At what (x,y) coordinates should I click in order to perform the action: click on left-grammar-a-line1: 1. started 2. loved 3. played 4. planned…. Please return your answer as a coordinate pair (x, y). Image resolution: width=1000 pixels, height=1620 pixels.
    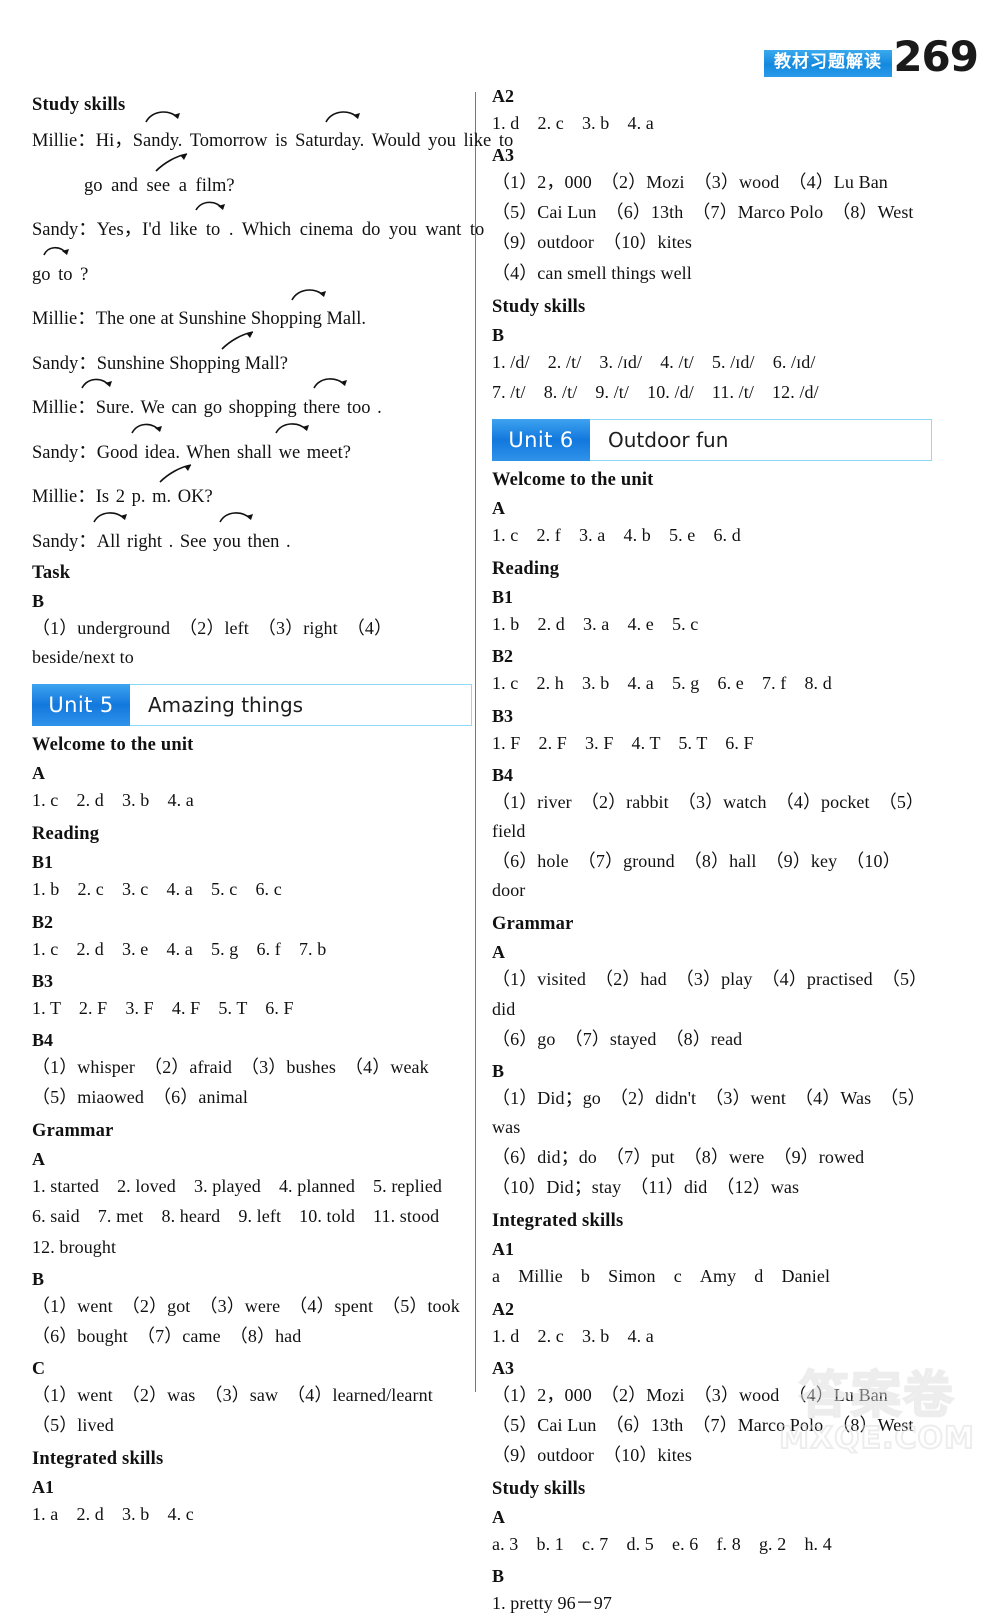
    Looking at the image, I should click on (237, 1186).